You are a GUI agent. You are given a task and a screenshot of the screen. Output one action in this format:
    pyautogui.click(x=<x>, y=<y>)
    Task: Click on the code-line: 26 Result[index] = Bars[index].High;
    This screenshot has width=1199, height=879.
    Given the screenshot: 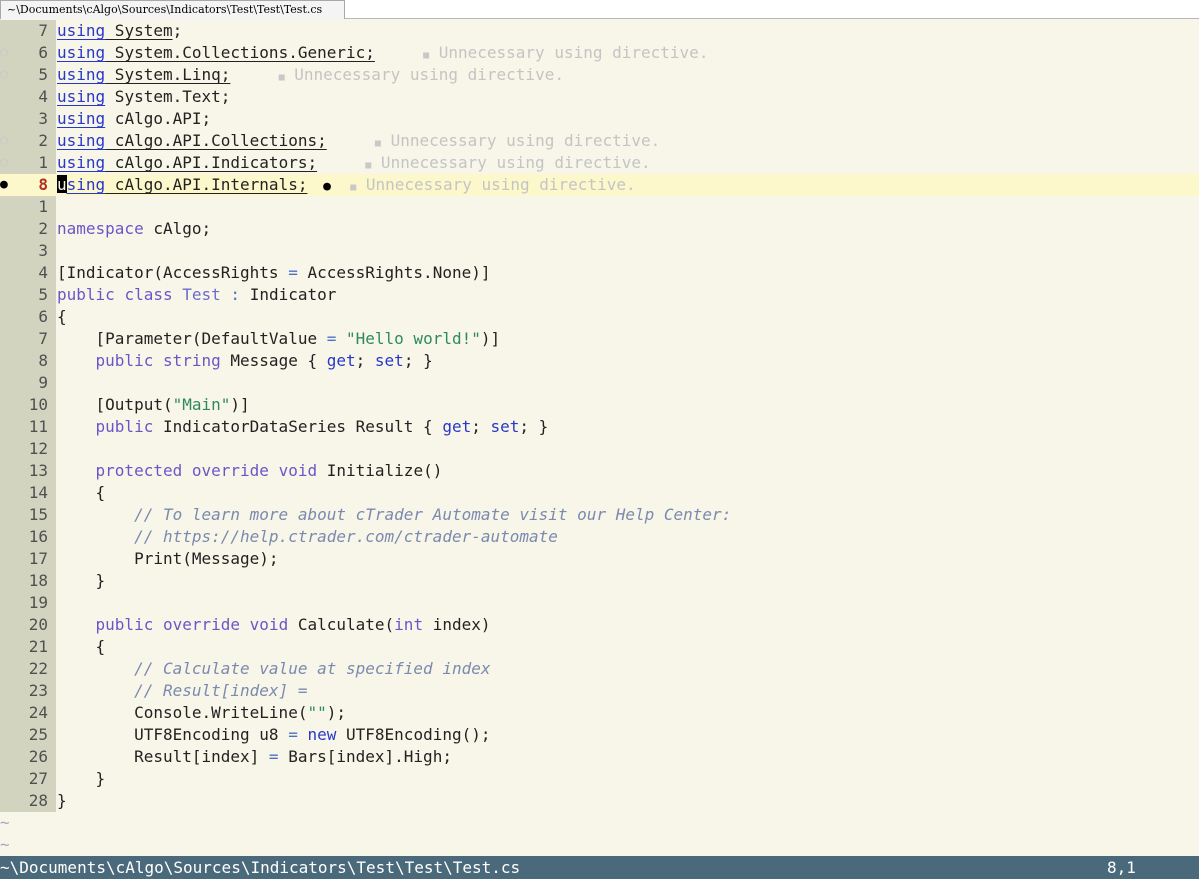 What is the action you would take?
    pyautogui.click(x=599, y=757)
    